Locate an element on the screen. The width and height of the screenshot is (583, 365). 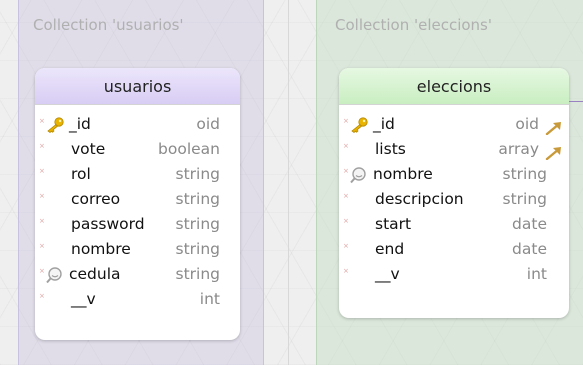
field-row: × cedula string is located at coordinates (137, 274).